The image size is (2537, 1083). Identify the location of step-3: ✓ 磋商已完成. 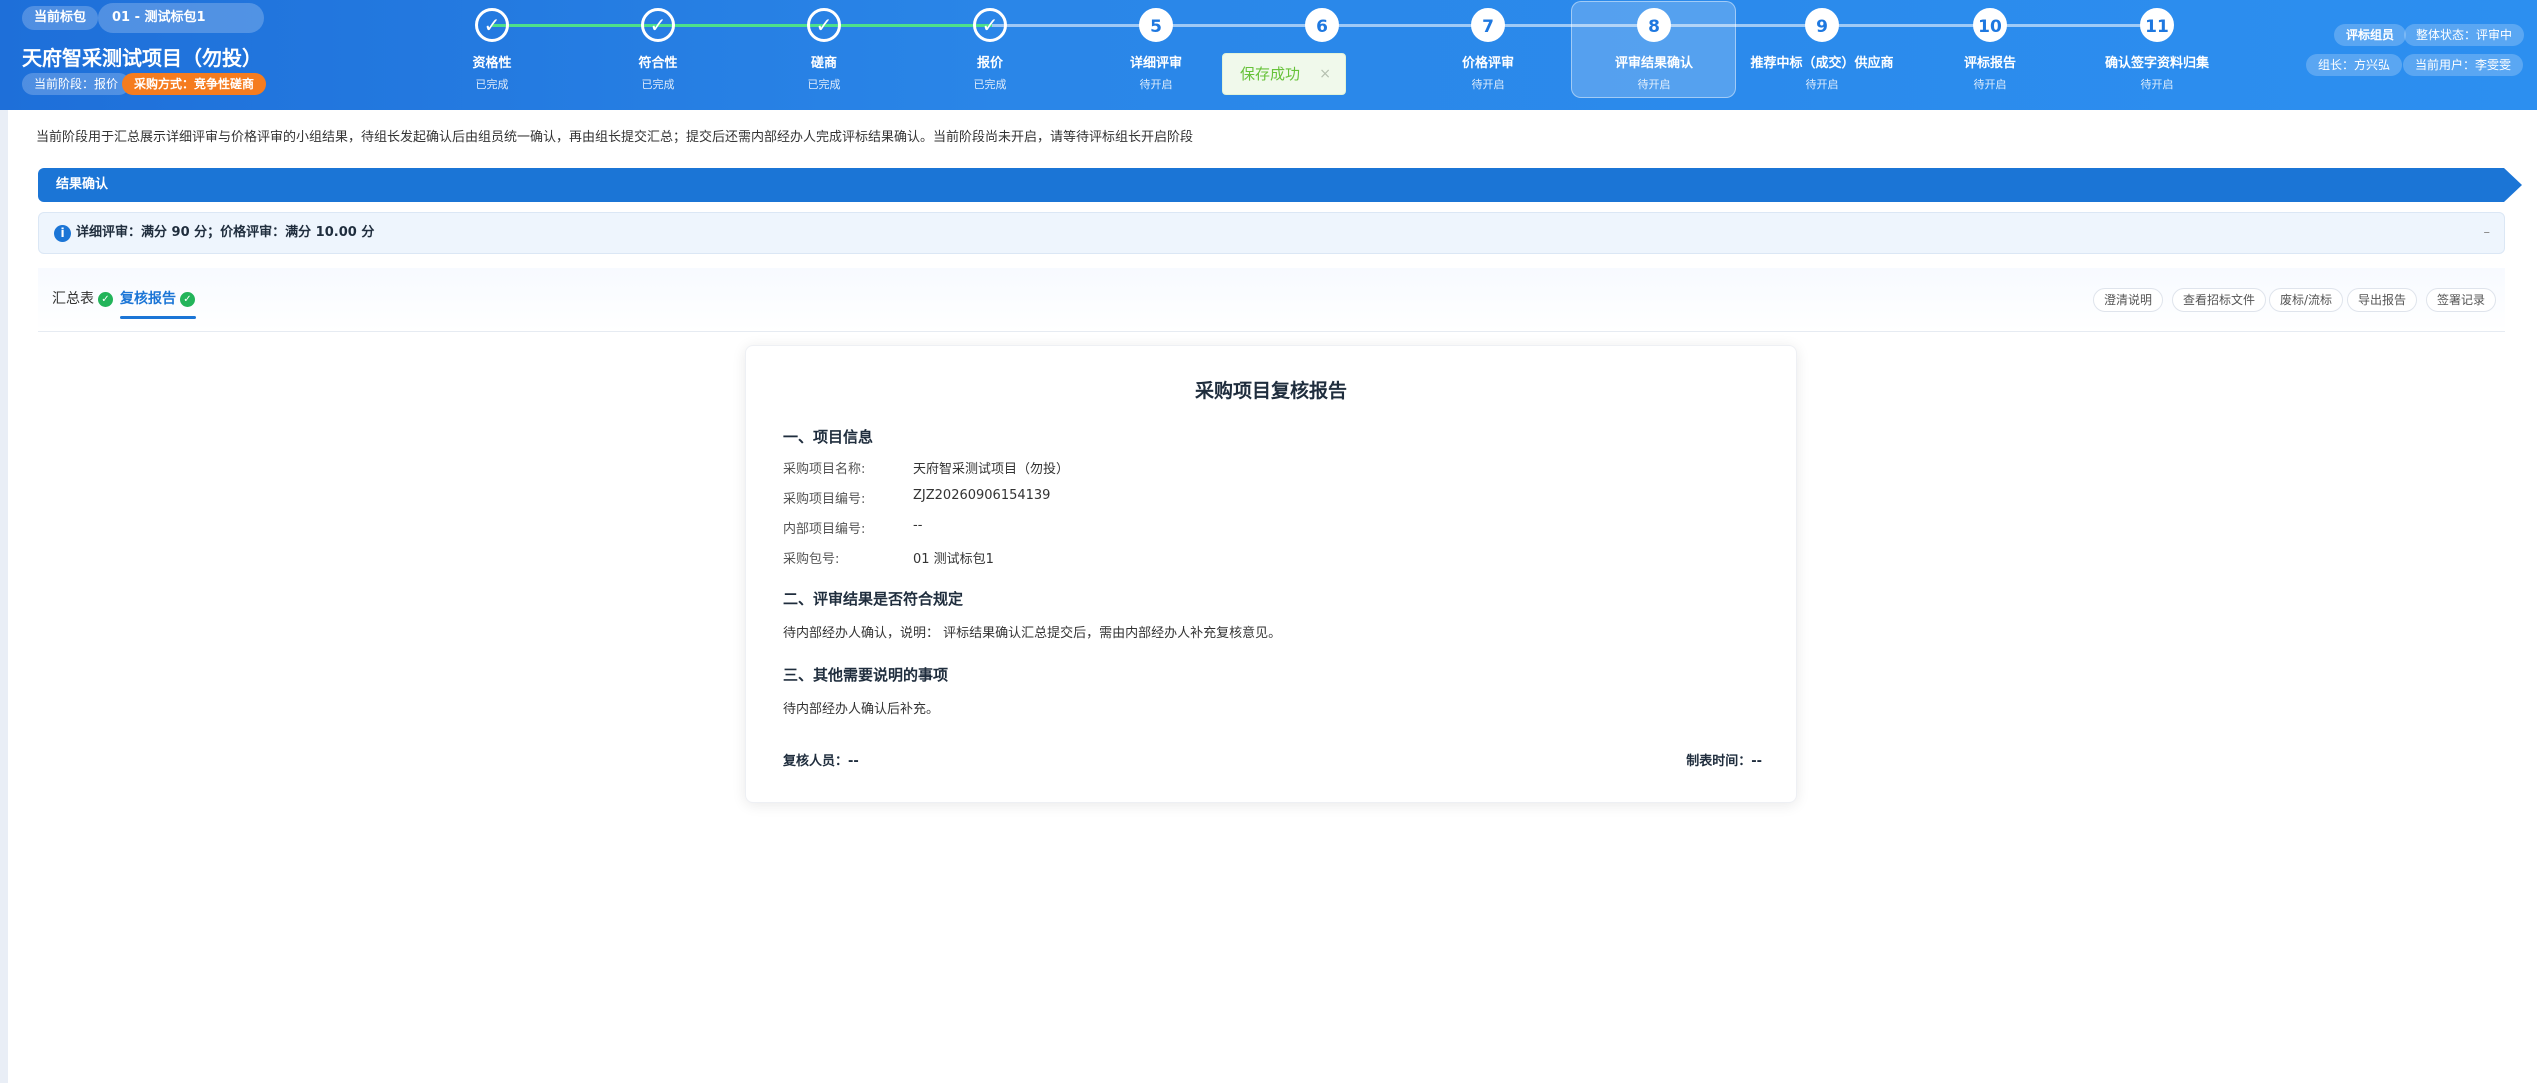
(824, 50).